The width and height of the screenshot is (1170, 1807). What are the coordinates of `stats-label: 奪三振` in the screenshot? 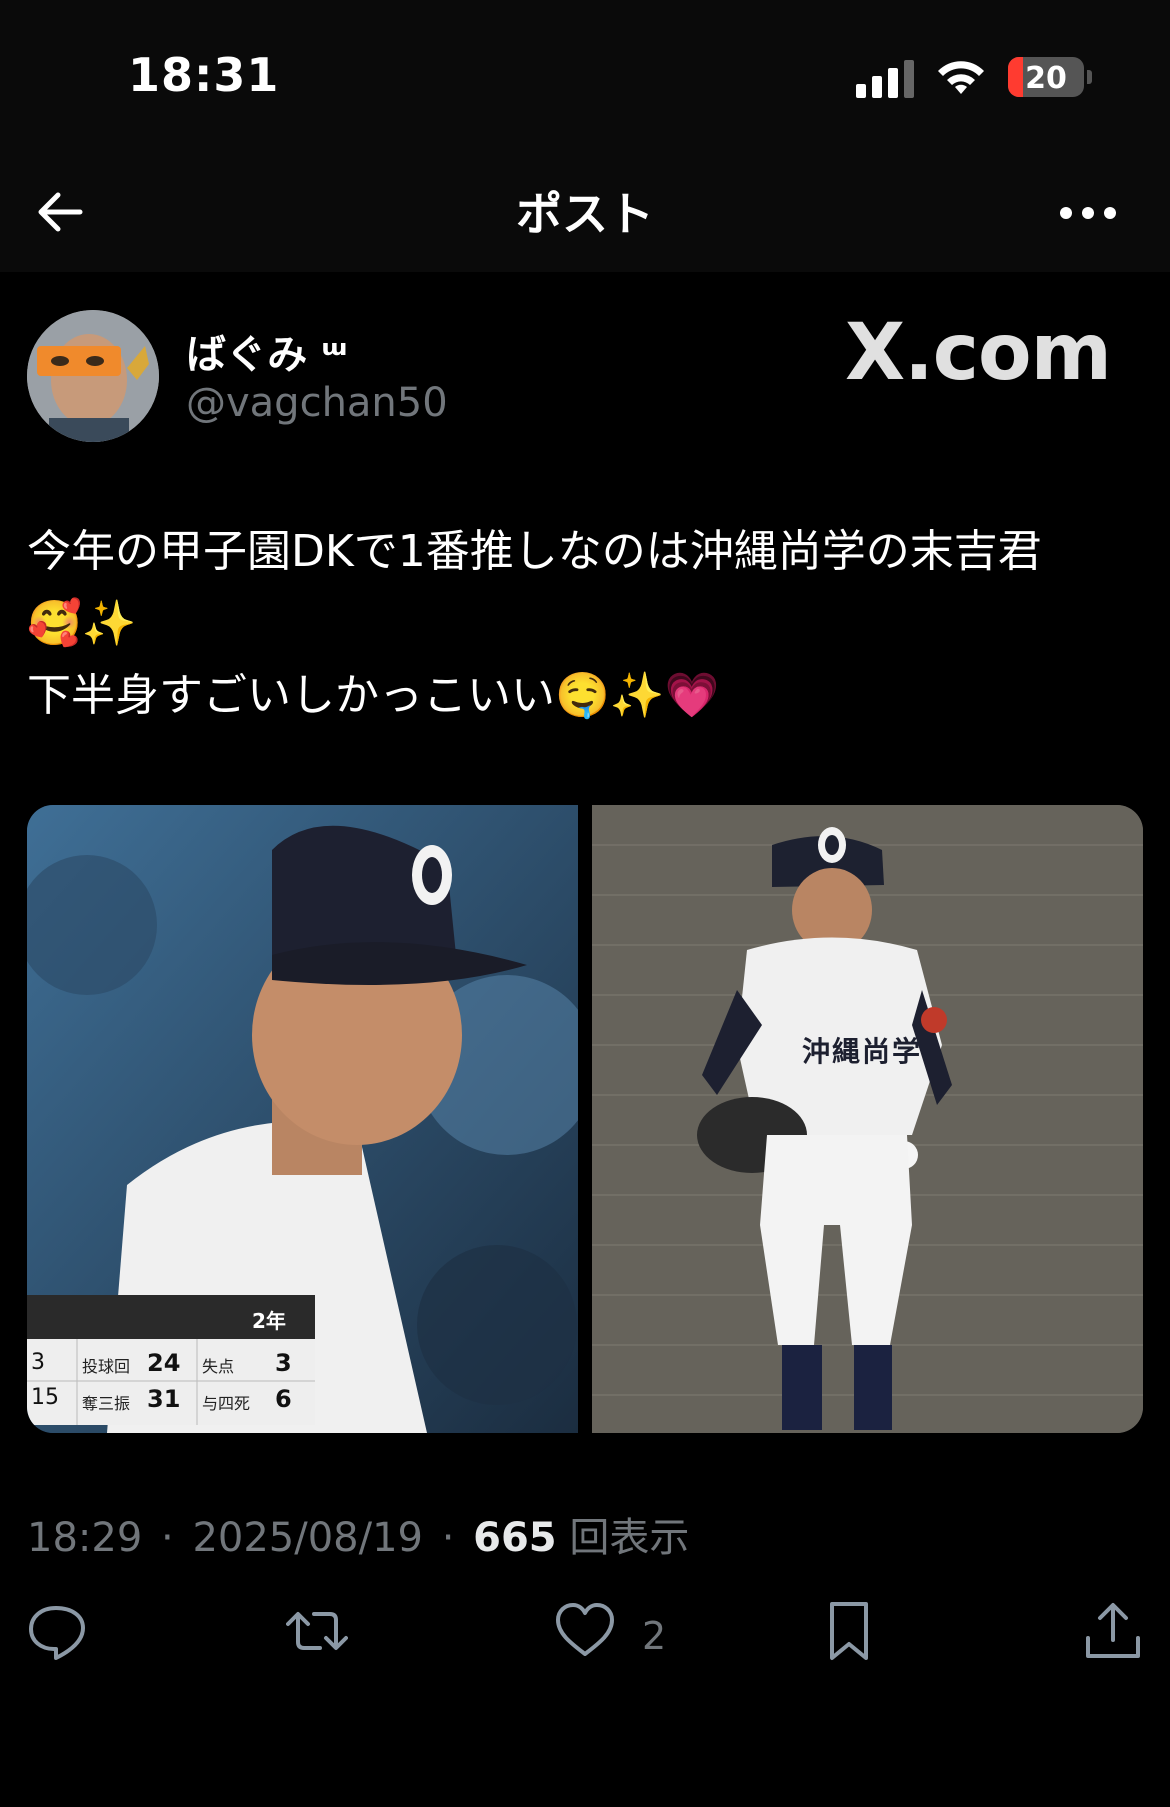 It's located at (106, 1403).